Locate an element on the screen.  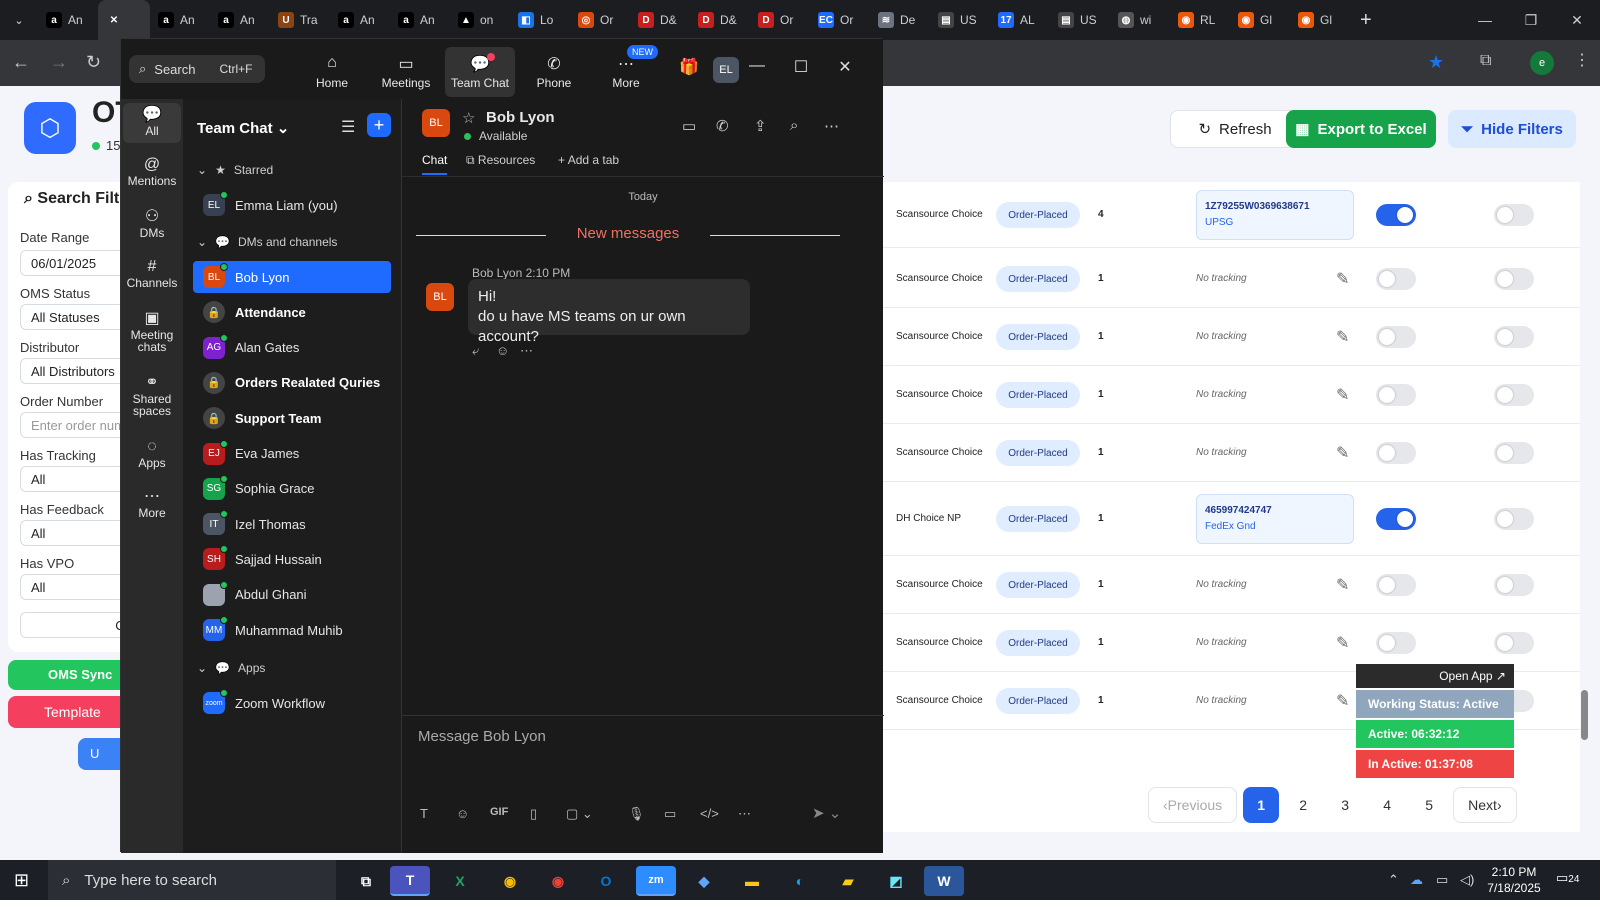
screenshot-icon: ▢ ⌄ is located at coordinates (579, 814).